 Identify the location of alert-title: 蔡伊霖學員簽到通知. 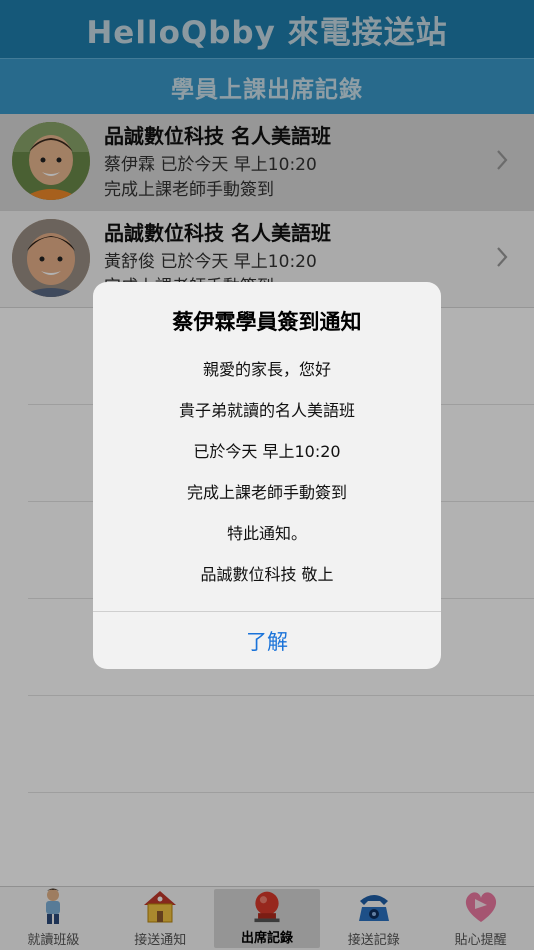
(267, 322).